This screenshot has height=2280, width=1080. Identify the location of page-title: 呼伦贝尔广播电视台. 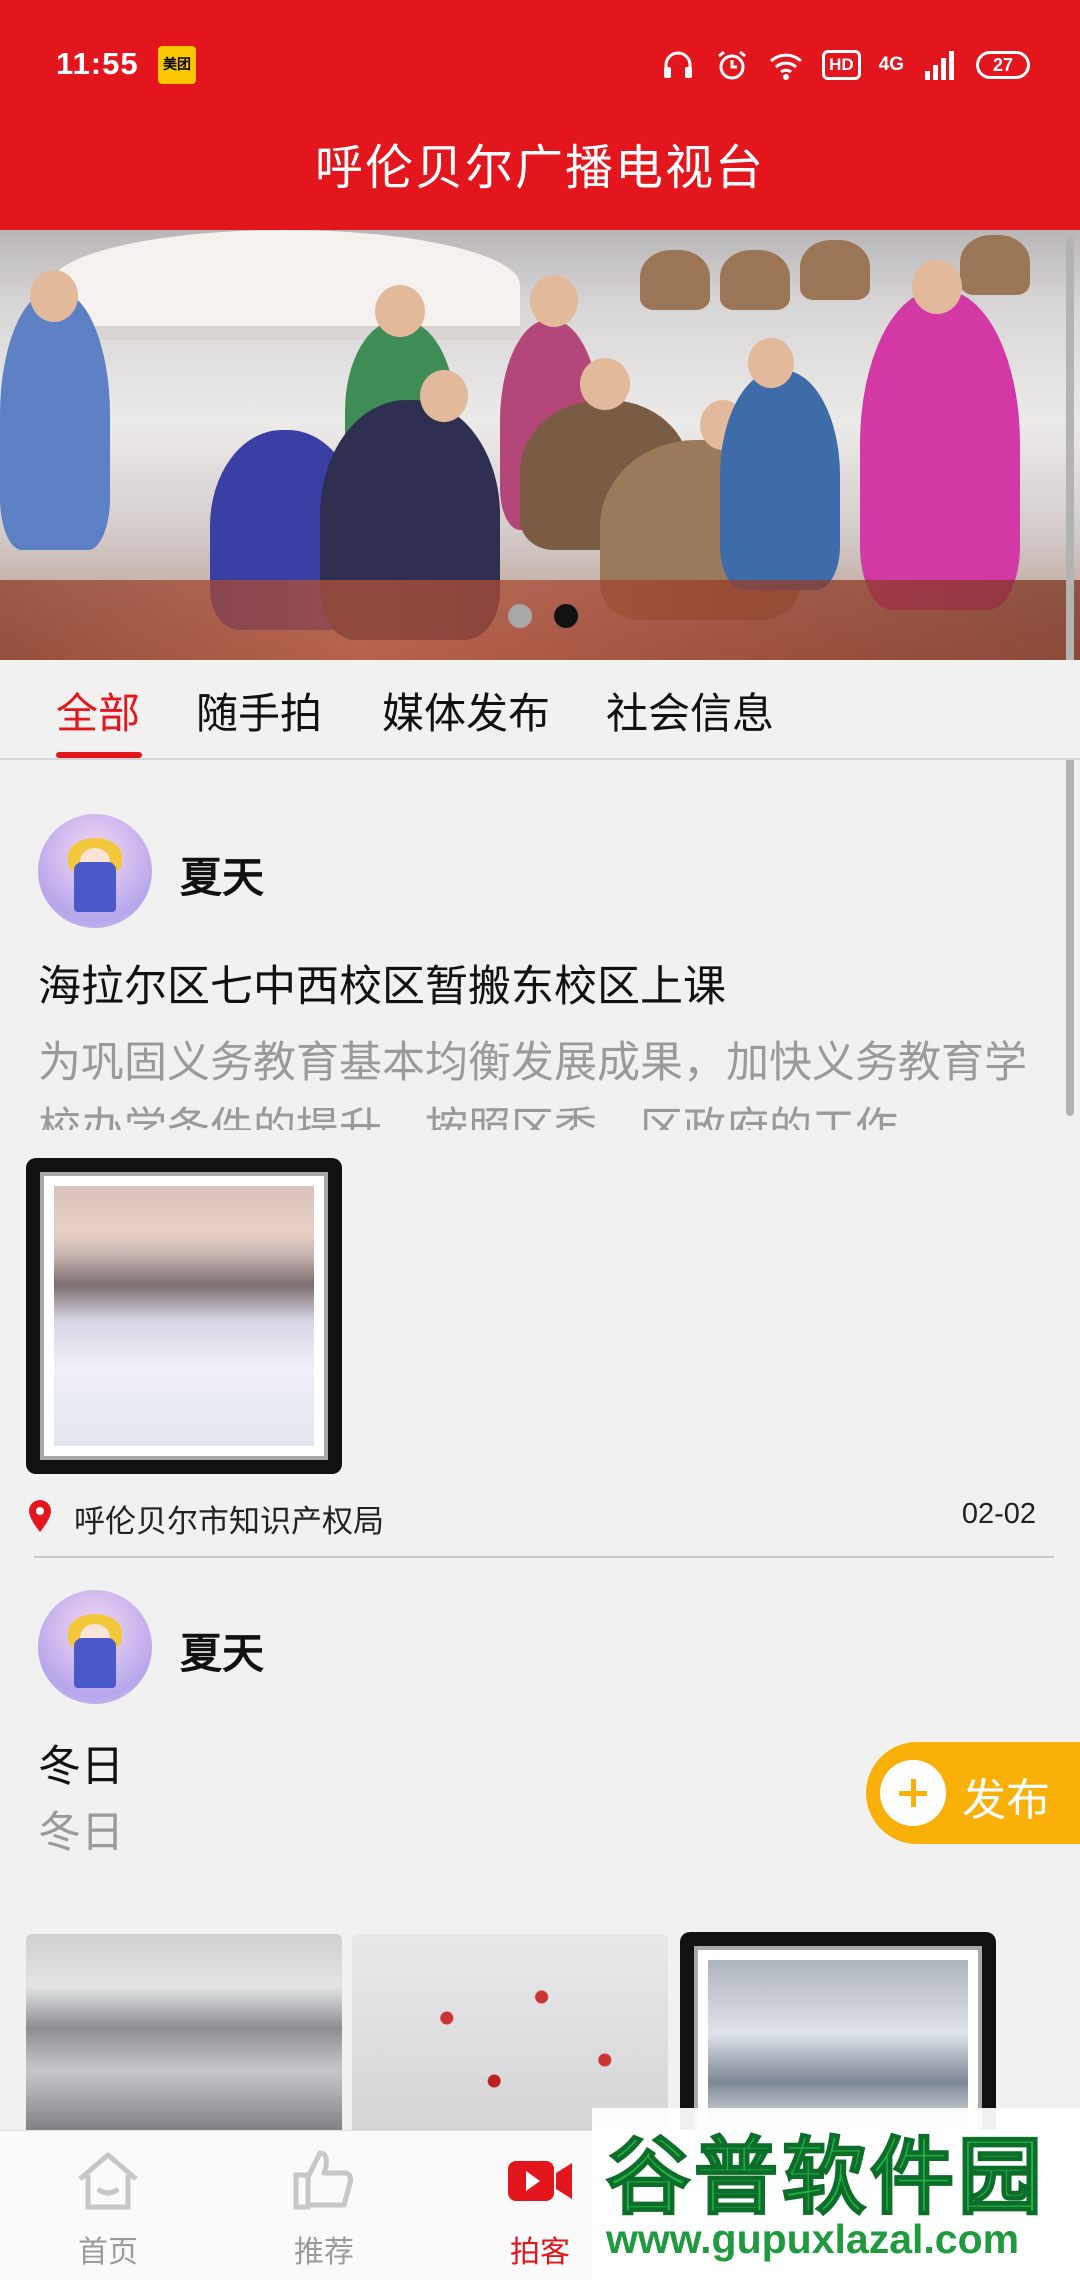
(539, 168).